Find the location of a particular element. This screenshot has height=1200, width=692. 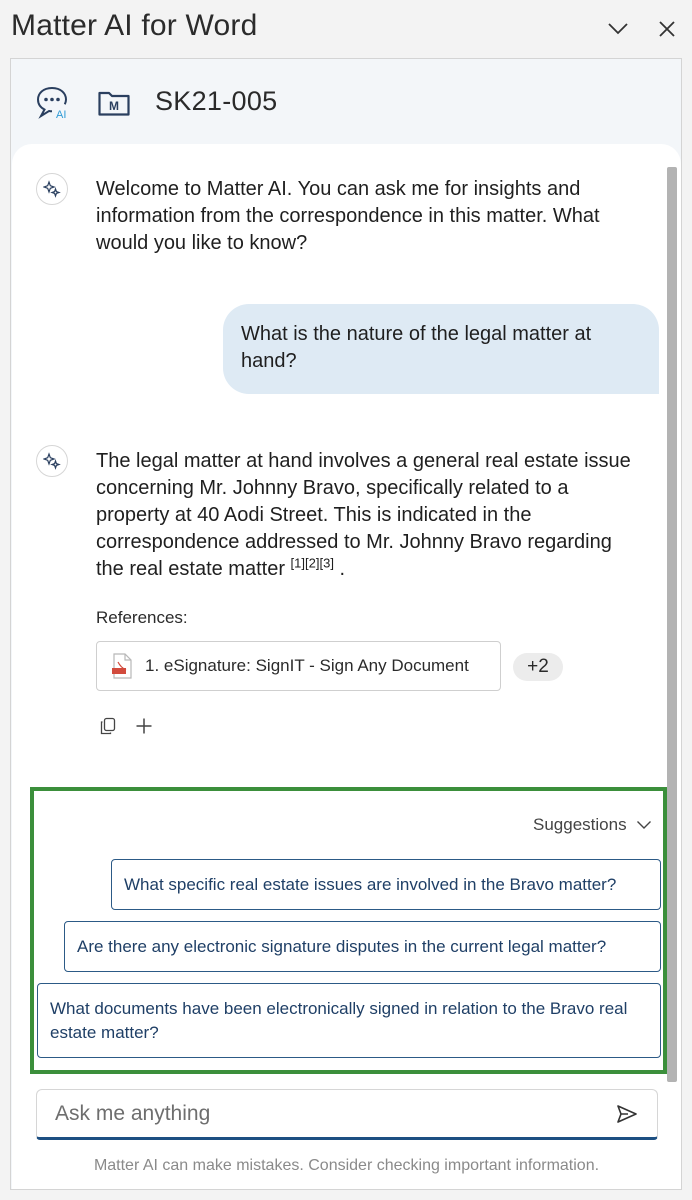

chat-composer is located at coordinates (347, 1114).